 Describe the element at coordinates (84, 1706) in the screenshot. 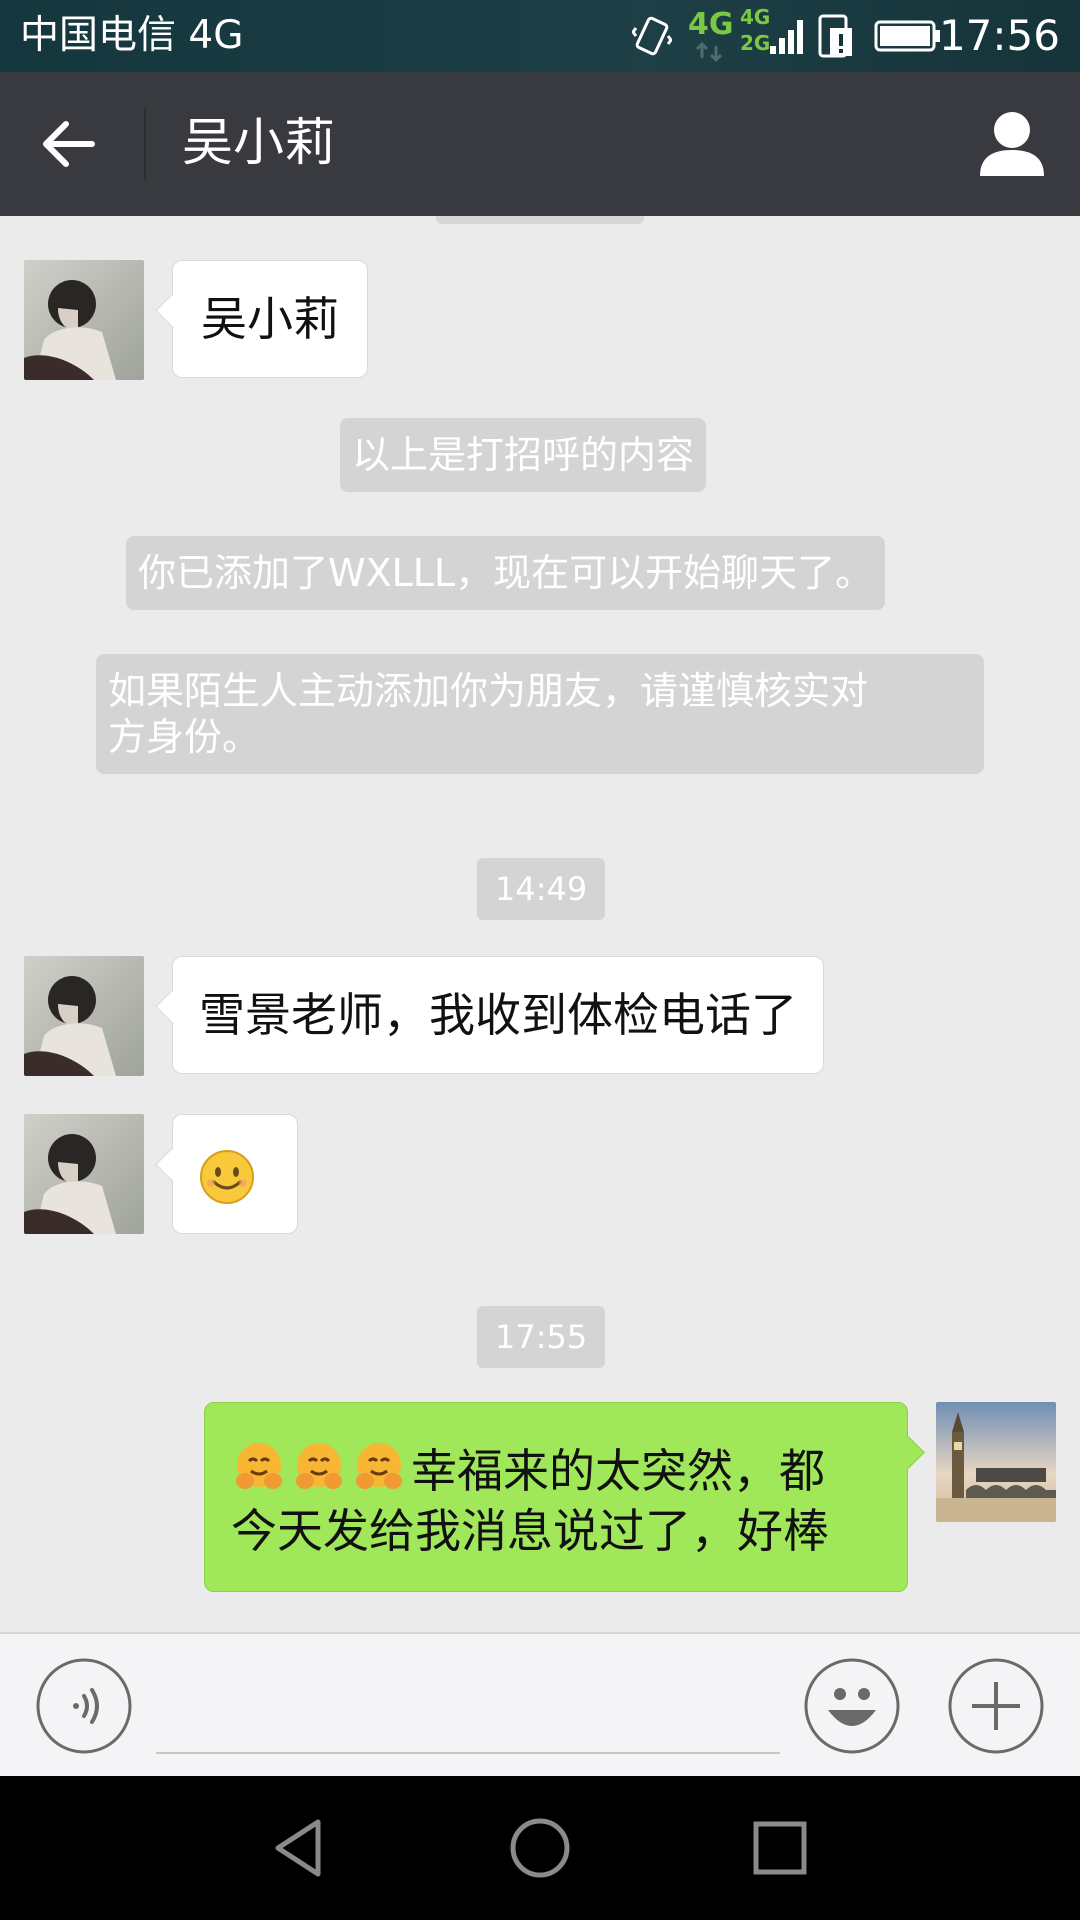

I see `voice-icon` at that location.